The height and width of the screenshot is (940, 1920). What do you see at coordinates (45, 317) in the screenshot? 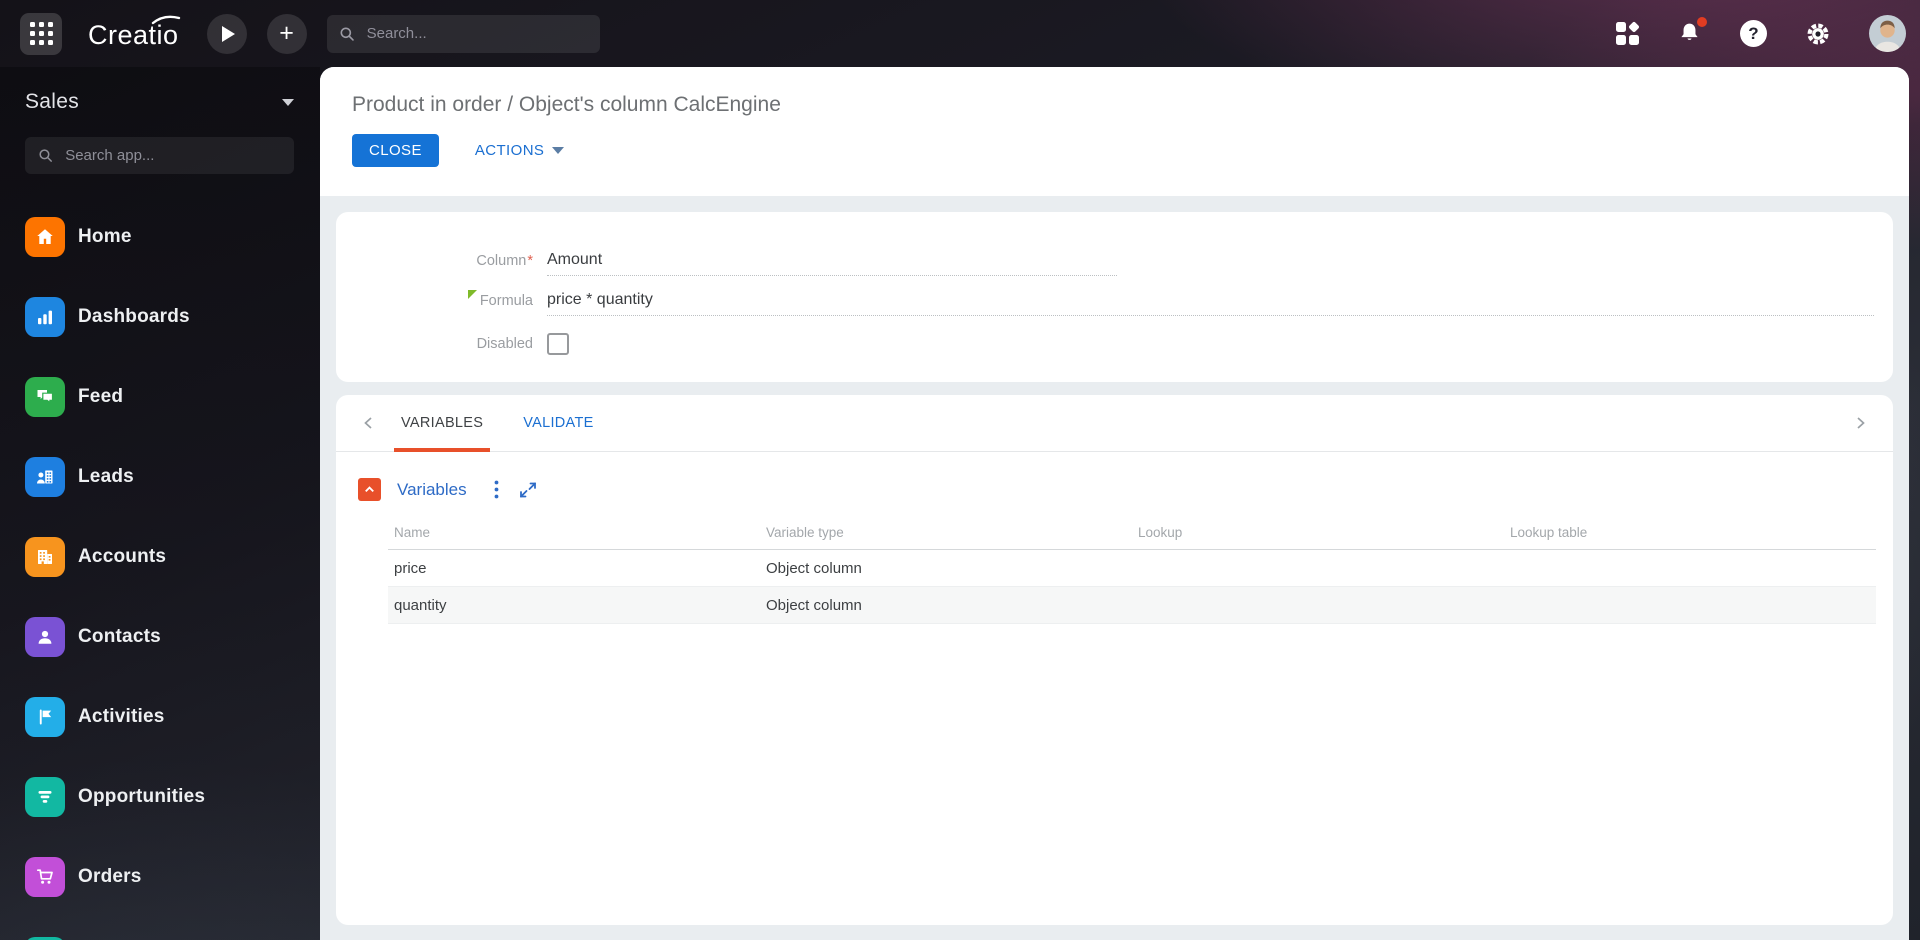
I see `bar-chart-icon` at bounding box center [45, 317].